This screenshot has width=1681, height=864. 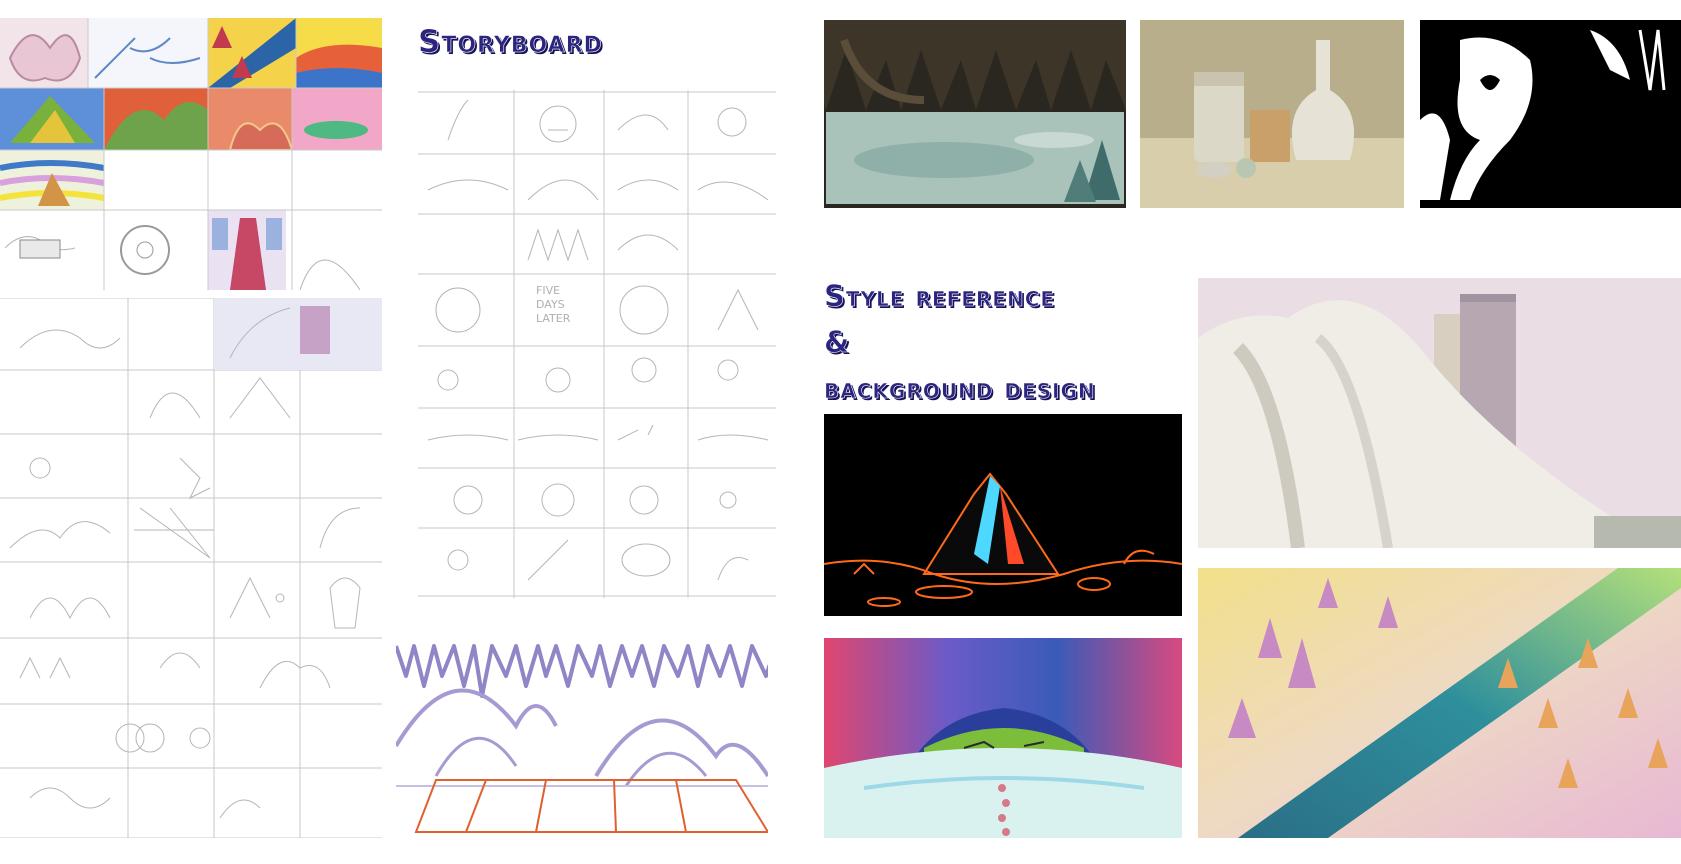 I want to click on style-heading-line-2: &, so click(x=837, y=342).